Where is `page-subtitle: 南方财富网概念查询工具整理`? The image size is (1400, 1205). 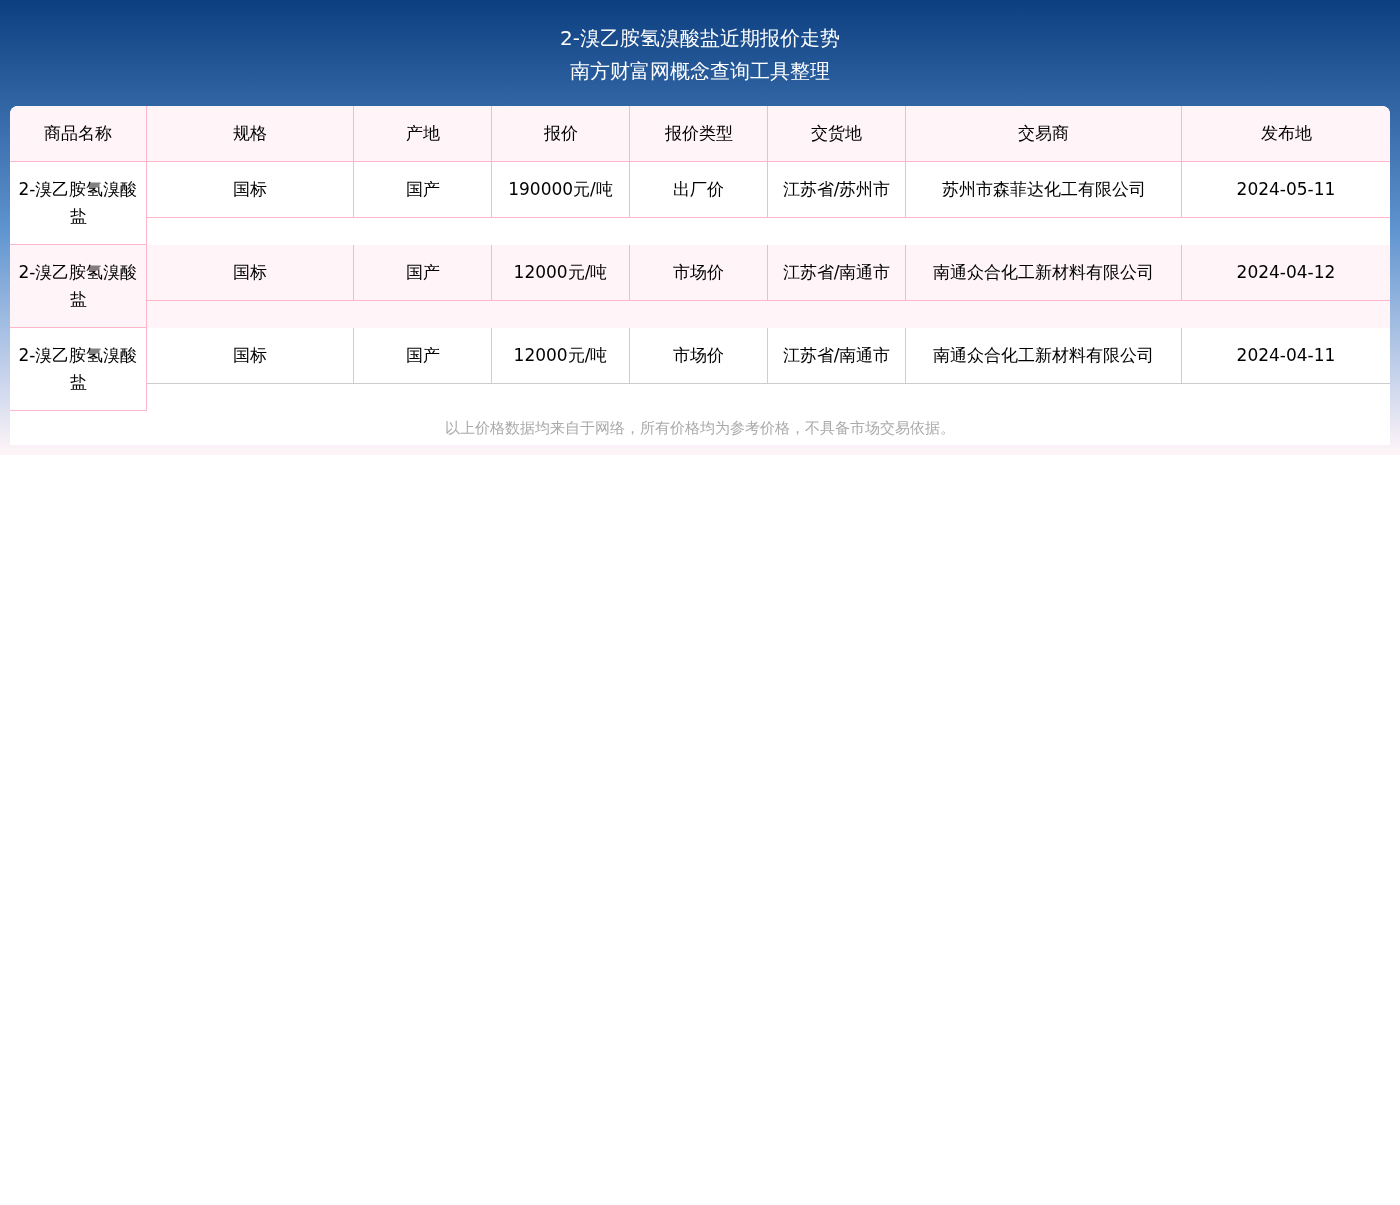 page-subtitle: 南方财富网概念查询工具整理 is located at coordinates (700, 71).